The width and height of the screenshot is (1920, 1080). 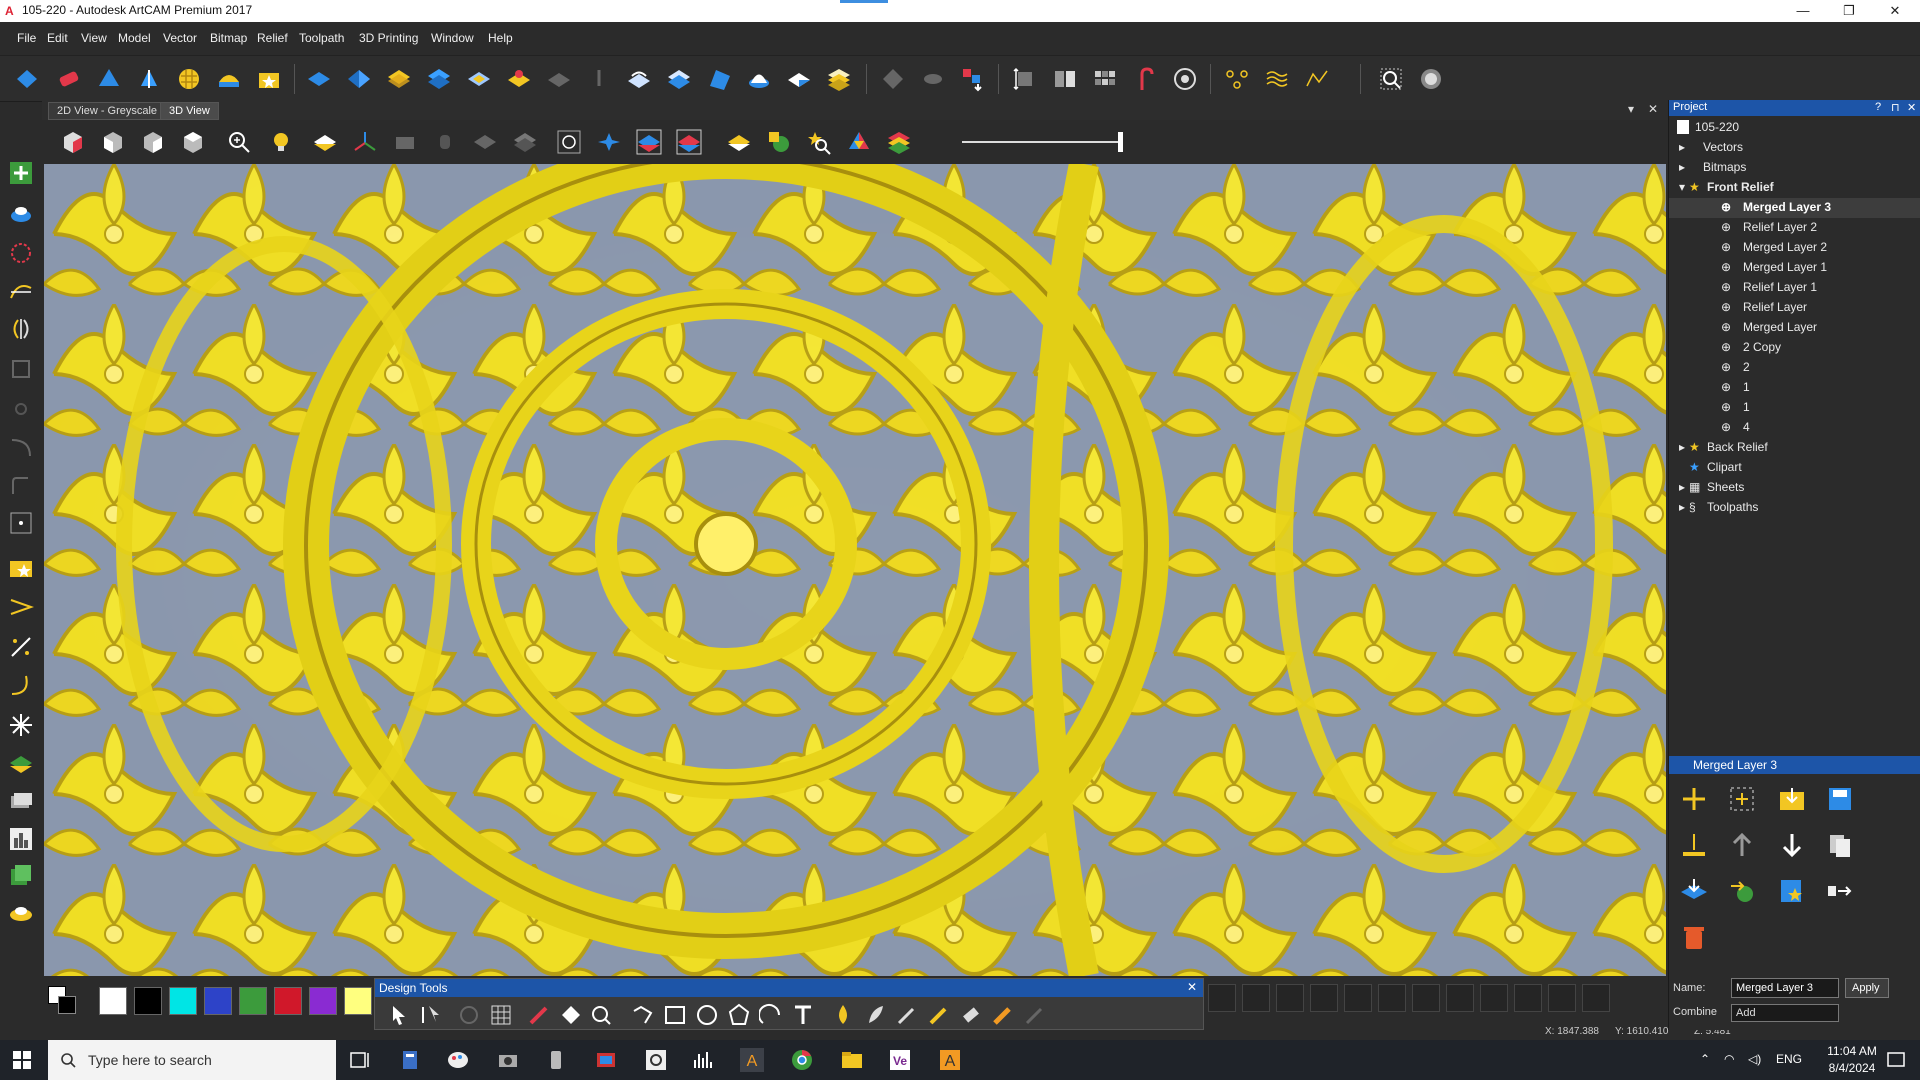 What do you see at coordinates (180, 38) in the screenshot?
I see `menu-vector: Vector` at bounding box center [180, 38].